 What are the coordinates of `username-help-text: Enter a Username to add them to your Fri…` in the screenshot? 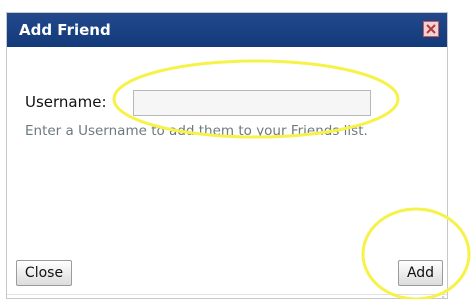 It's located at (196, 131).